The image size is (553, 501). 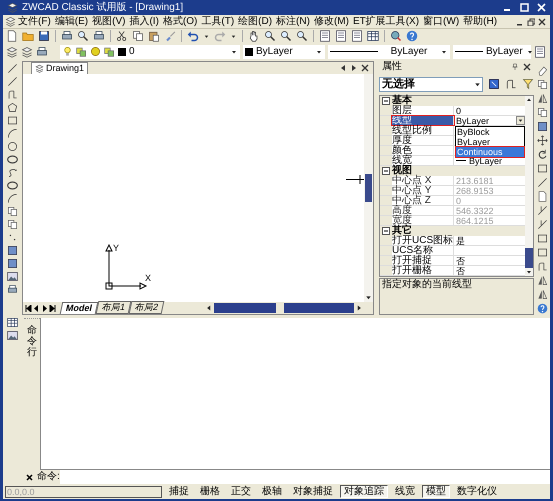 I want to click on layout-tab: 布局1, so click(x=114, y=307).